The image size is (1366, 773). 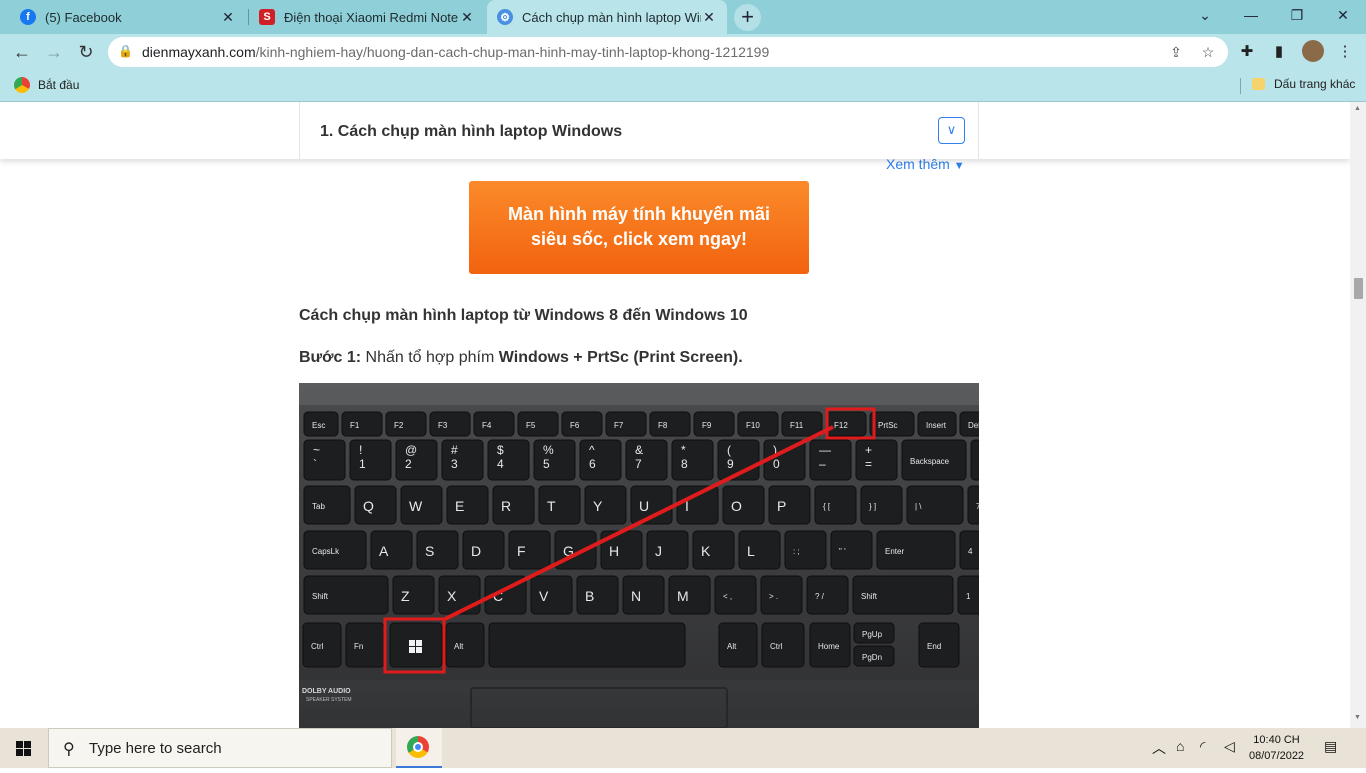 I want to click on z-row-key-7-label: M, so click(x=683, y=596).